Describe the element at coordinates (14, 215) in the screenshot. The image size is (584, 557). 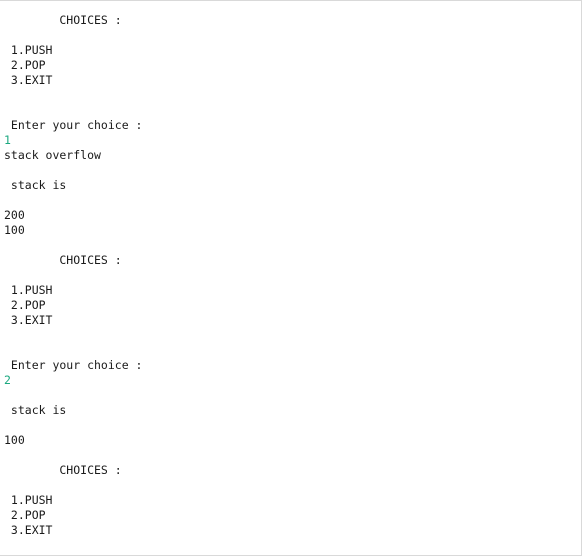
I see `console-line: 200` at that location.